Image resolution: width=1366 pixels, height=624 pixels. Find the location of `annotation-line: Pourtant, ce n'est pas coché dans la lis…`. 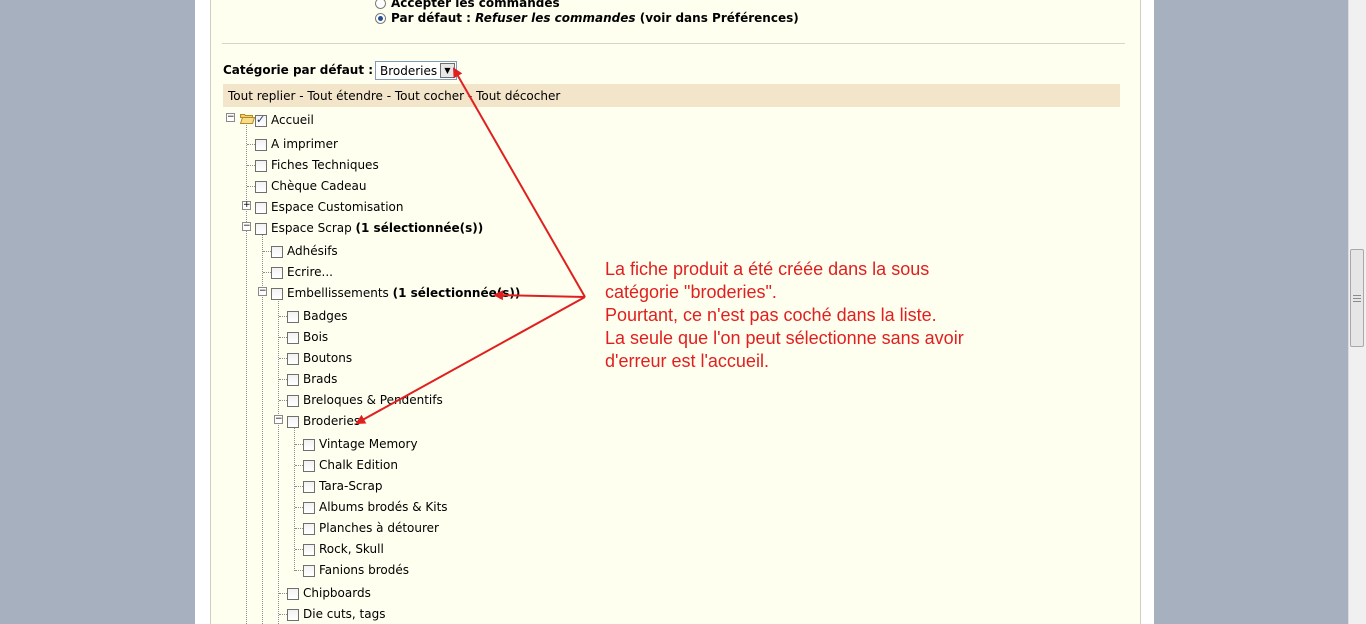

annotation-line: Pourtant, ce n'est pas coché dans la lis… is located at coordinates (771, 315).